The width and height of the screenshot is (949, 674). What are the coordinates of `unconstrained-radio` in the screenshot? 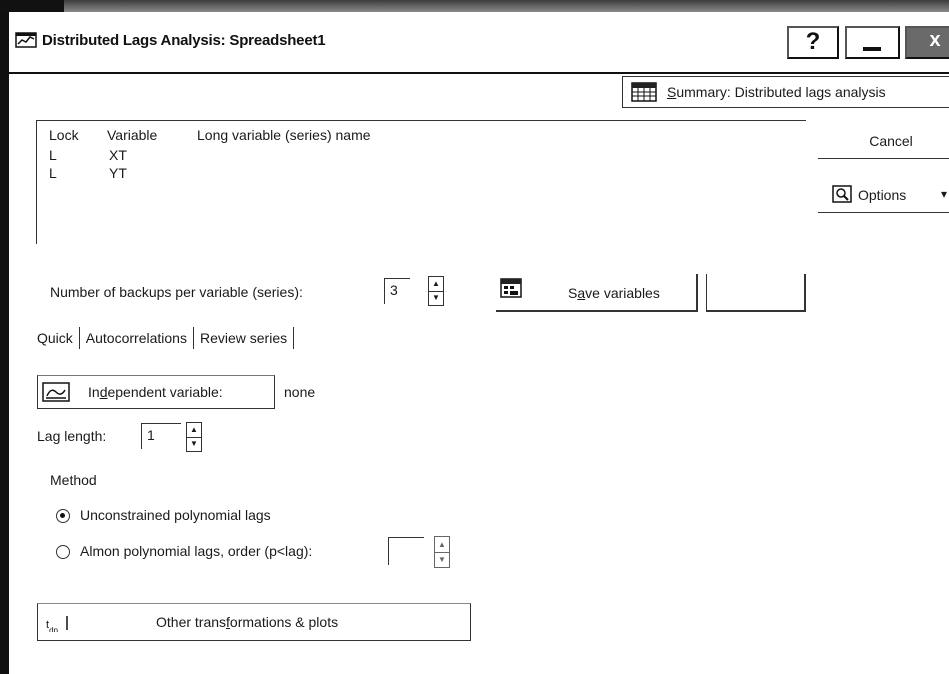 It's located at (63, 516).